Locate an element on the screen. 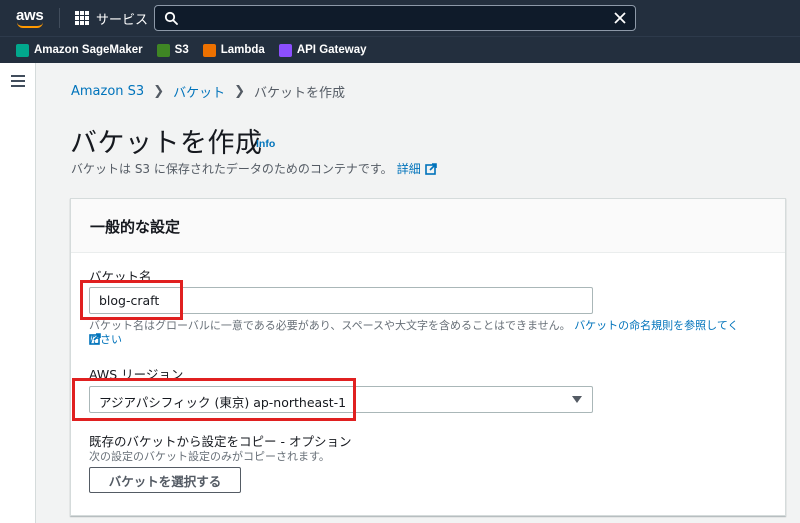  breadcrumb-current: バケットを作成 is located at coordinates (300, 93).